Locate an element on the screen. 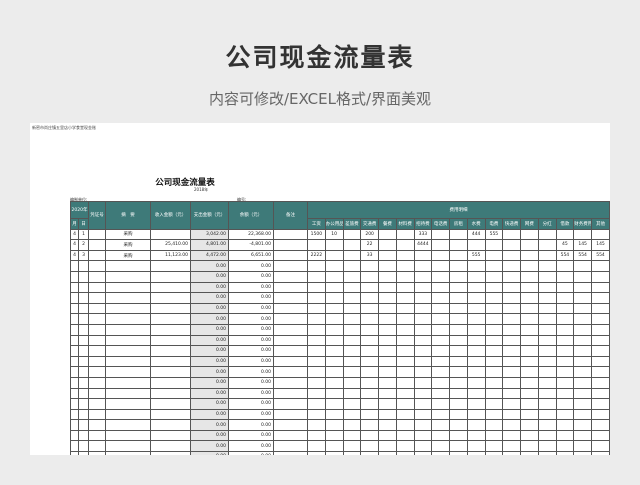 Image resolution: width=640 pixels, height=485 pixels. detail-cell: 22 is located at coordinates (369, 245).